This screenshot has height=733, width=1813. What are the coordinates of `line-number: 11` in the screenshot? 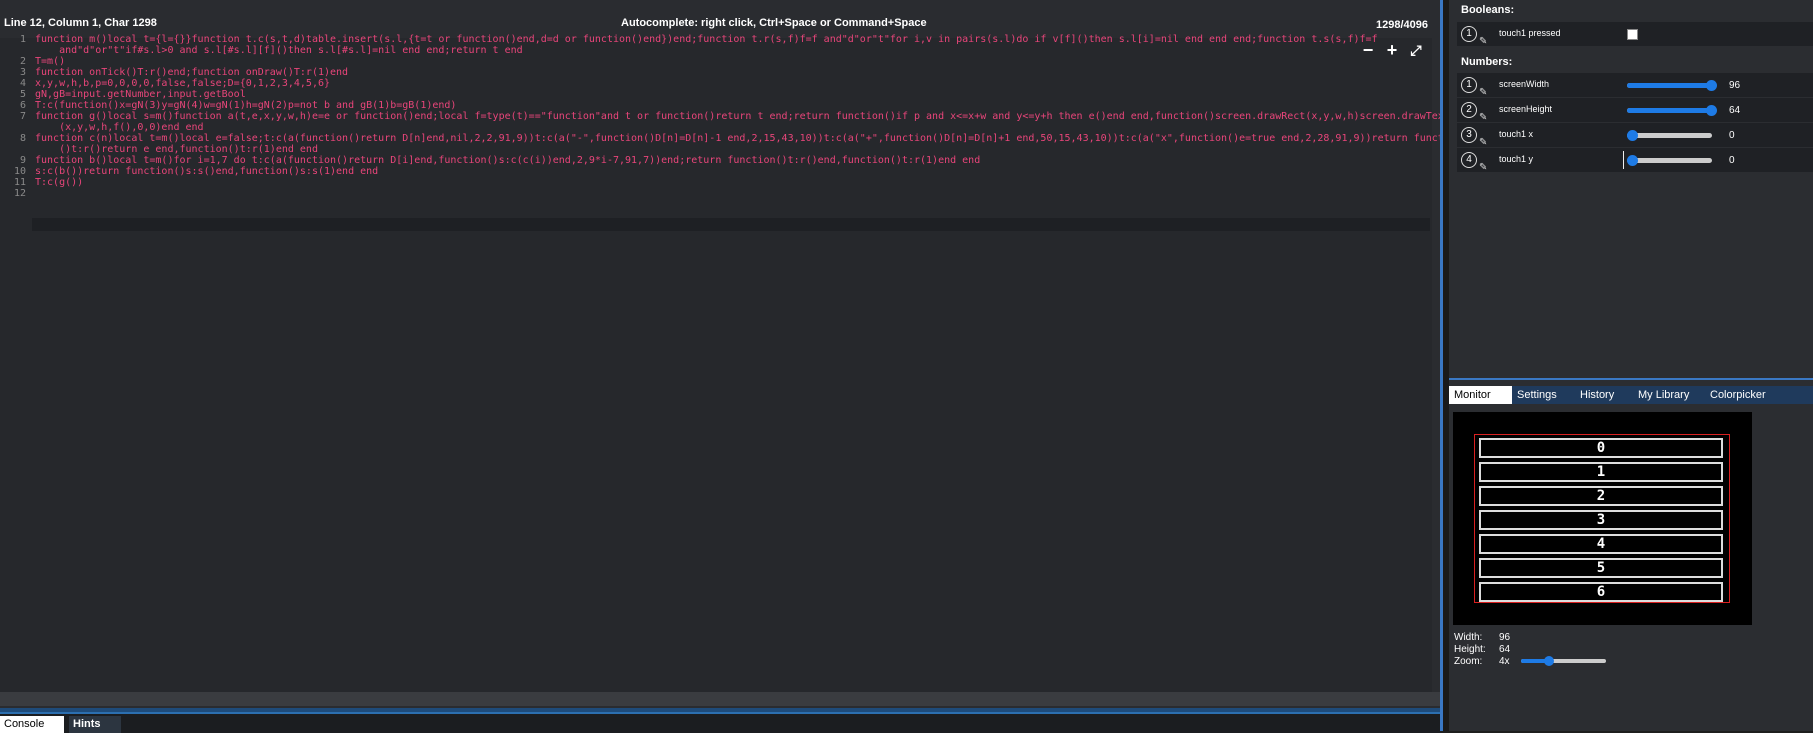 It's located at (19, 182).